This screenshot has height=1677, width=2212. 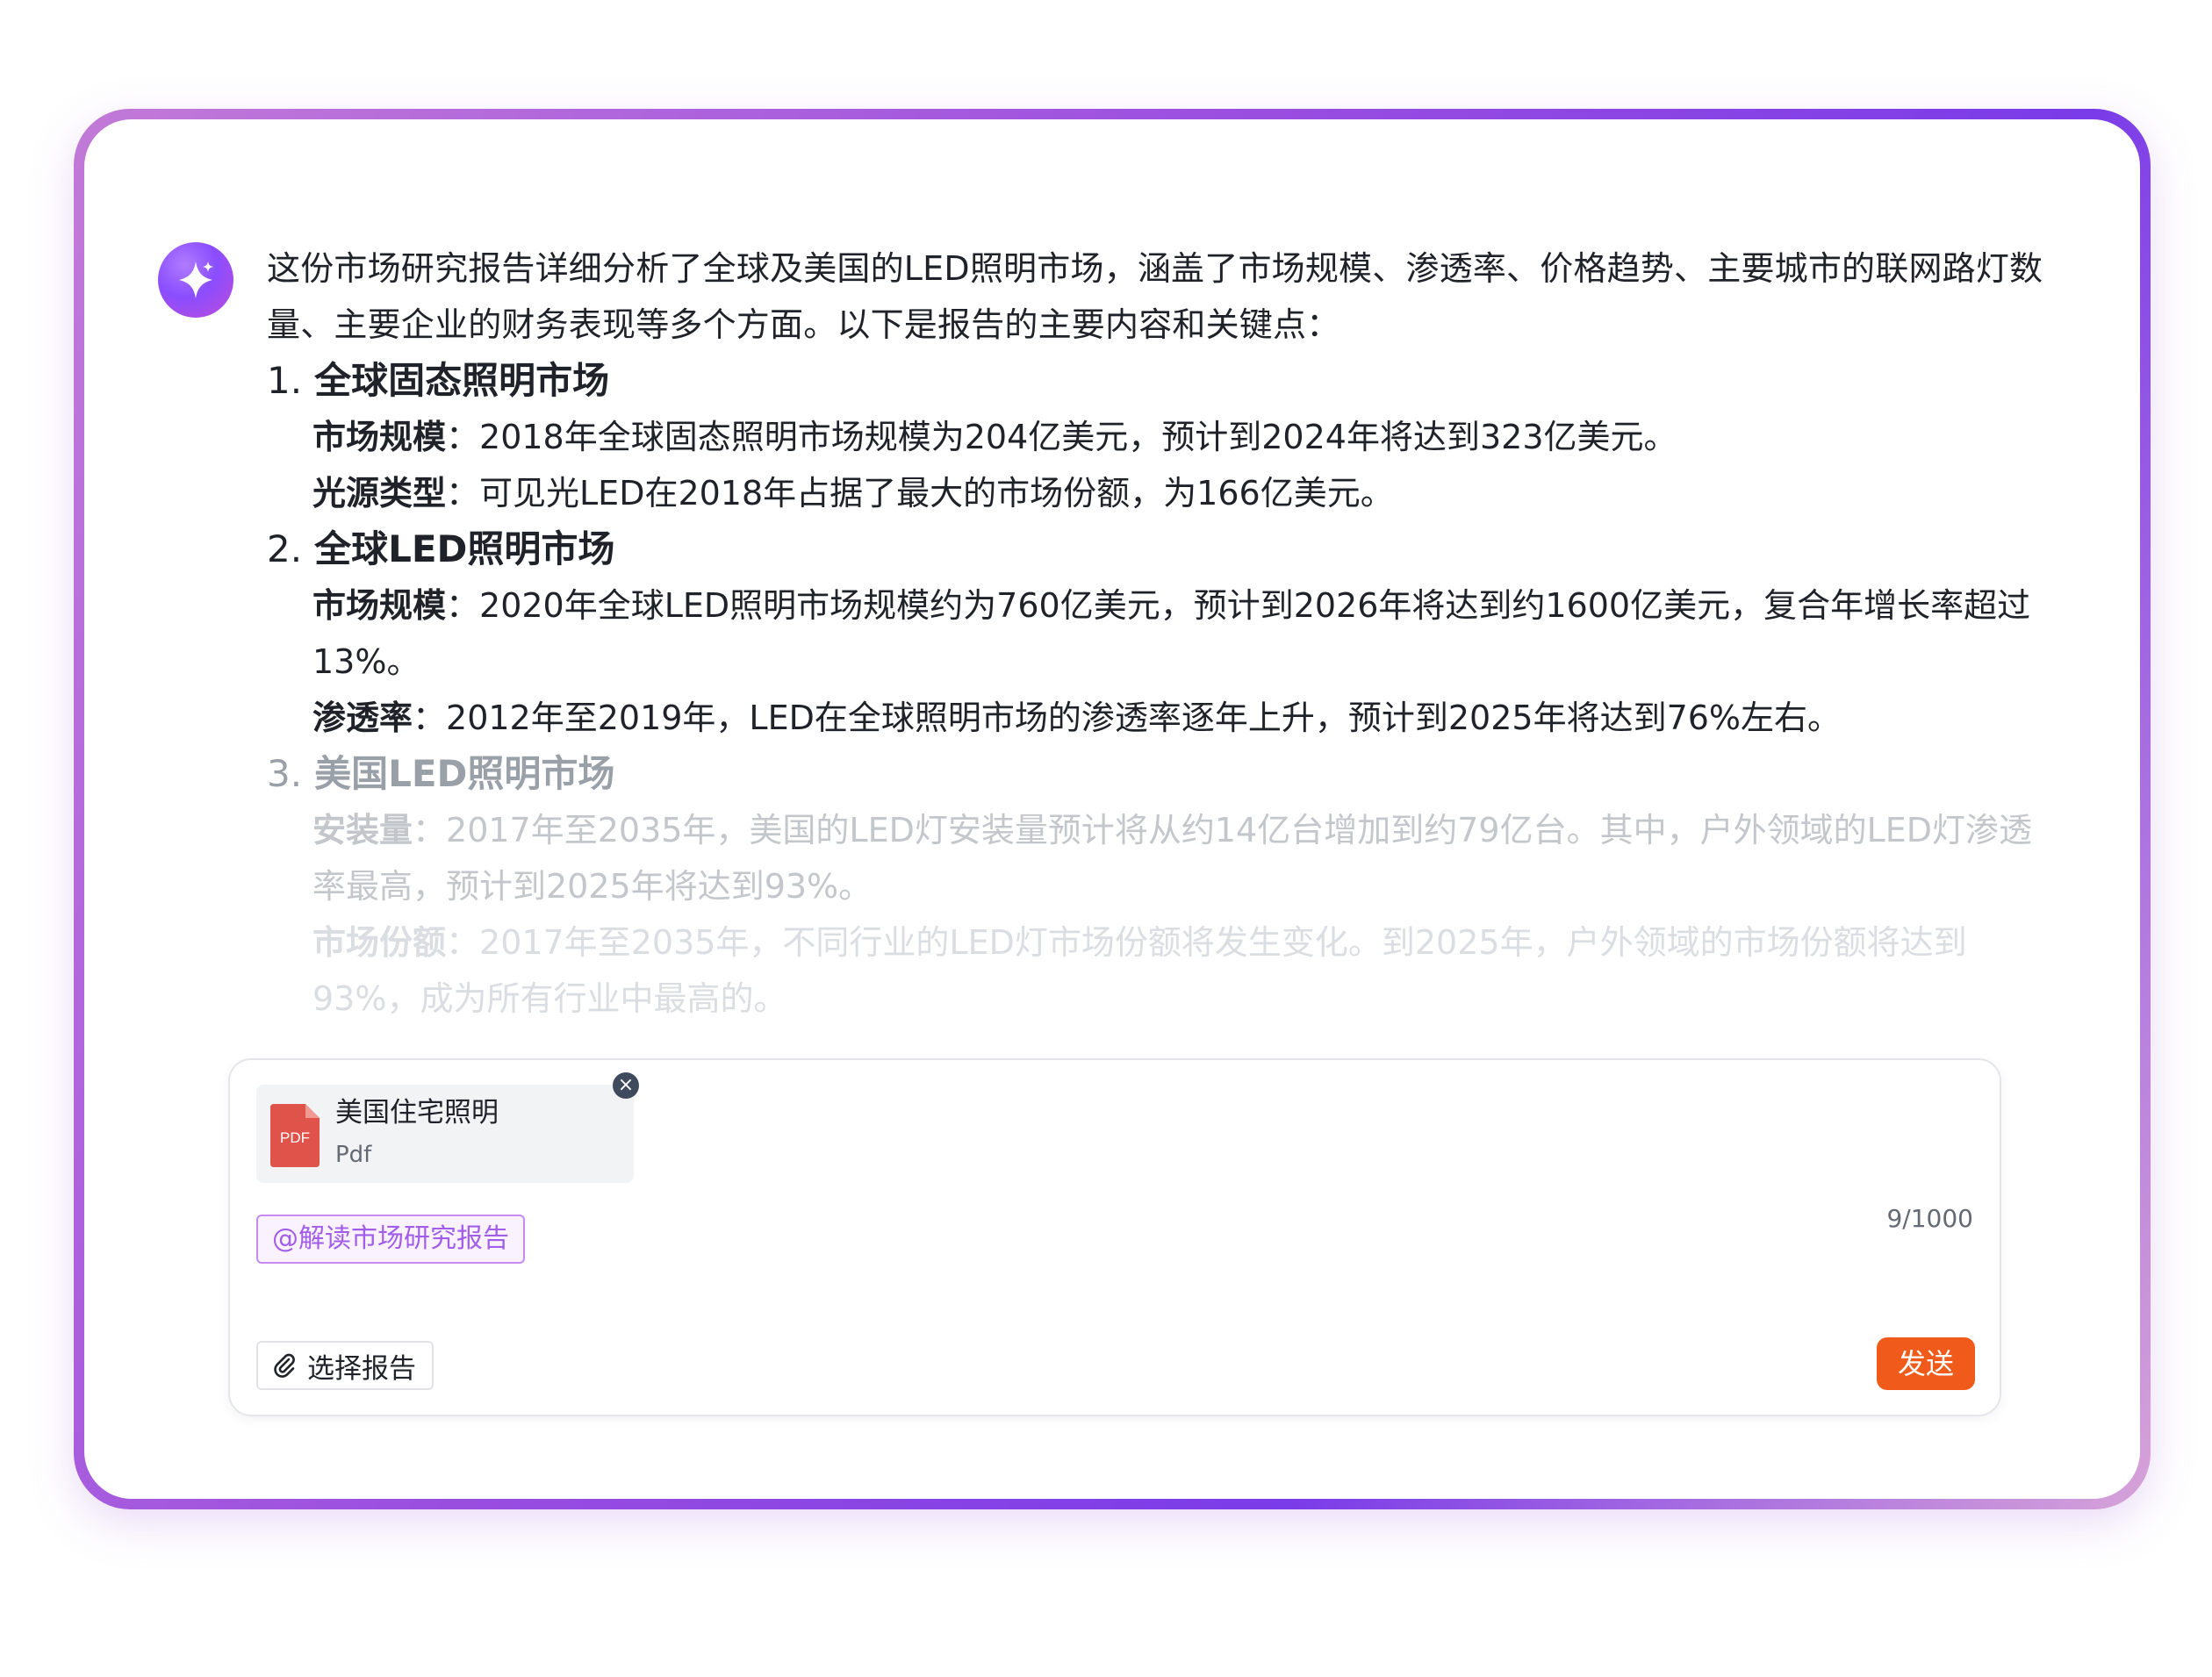 I want to click on section-item: 光源类型：可见光LED在2018年占据了最大的市场份额，为166亿美元。, so click(x=853, y=493).